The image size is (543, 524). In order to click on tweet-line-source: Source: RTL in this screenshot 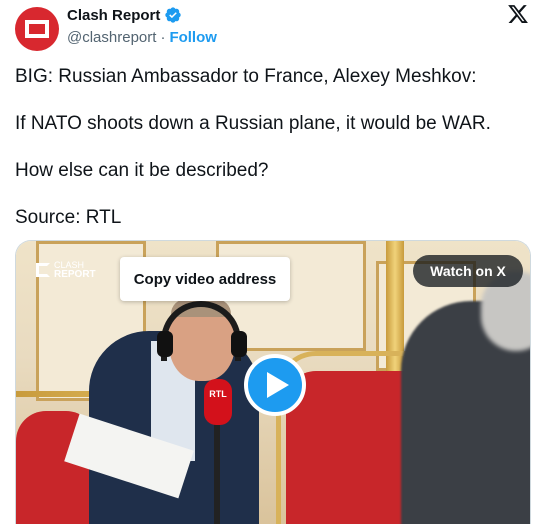, I will do `click(68, 217)`.